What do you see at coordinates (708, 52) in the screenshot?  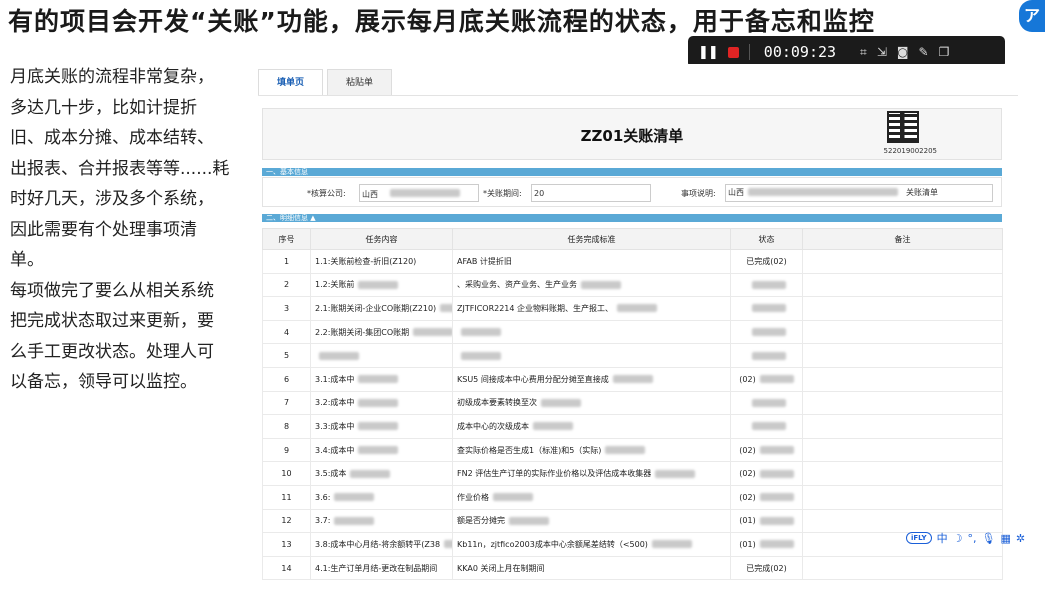 I see `pause-icon: ❚❚` at bounding box center [708, 52].